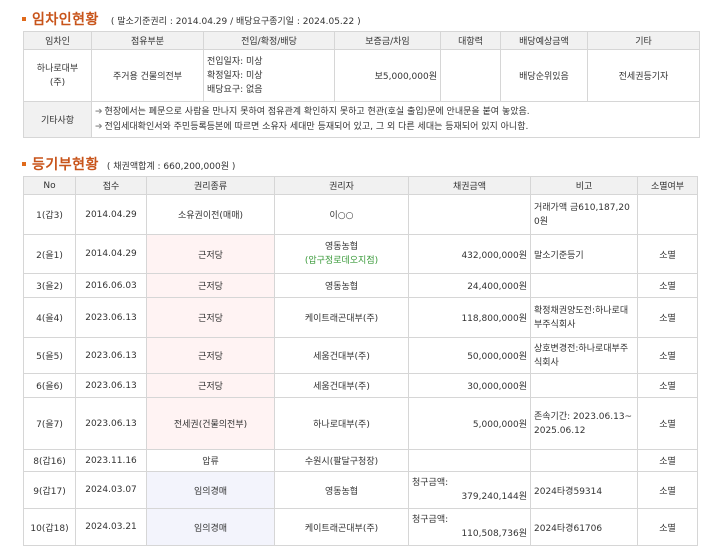 The width and height of the screenshot is (716, 557). What do you see at coordinates (341, 261) in the screenshot?
I see `row-holder-branch: (압구정로데오지점)` at bounding box center [341, 261].